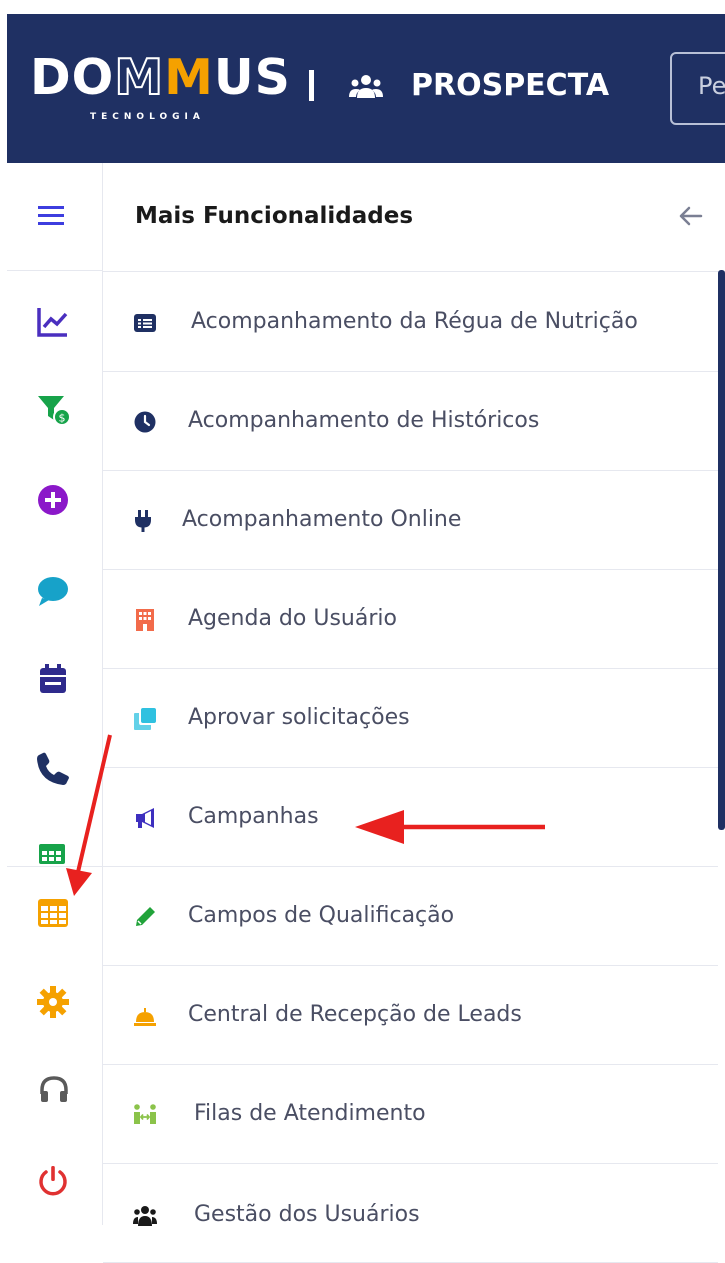 The height and width of the screenshot is (1263, 725). I want to click on menu-item-label: Acompanhamento de Históricos, so click(364, 420).